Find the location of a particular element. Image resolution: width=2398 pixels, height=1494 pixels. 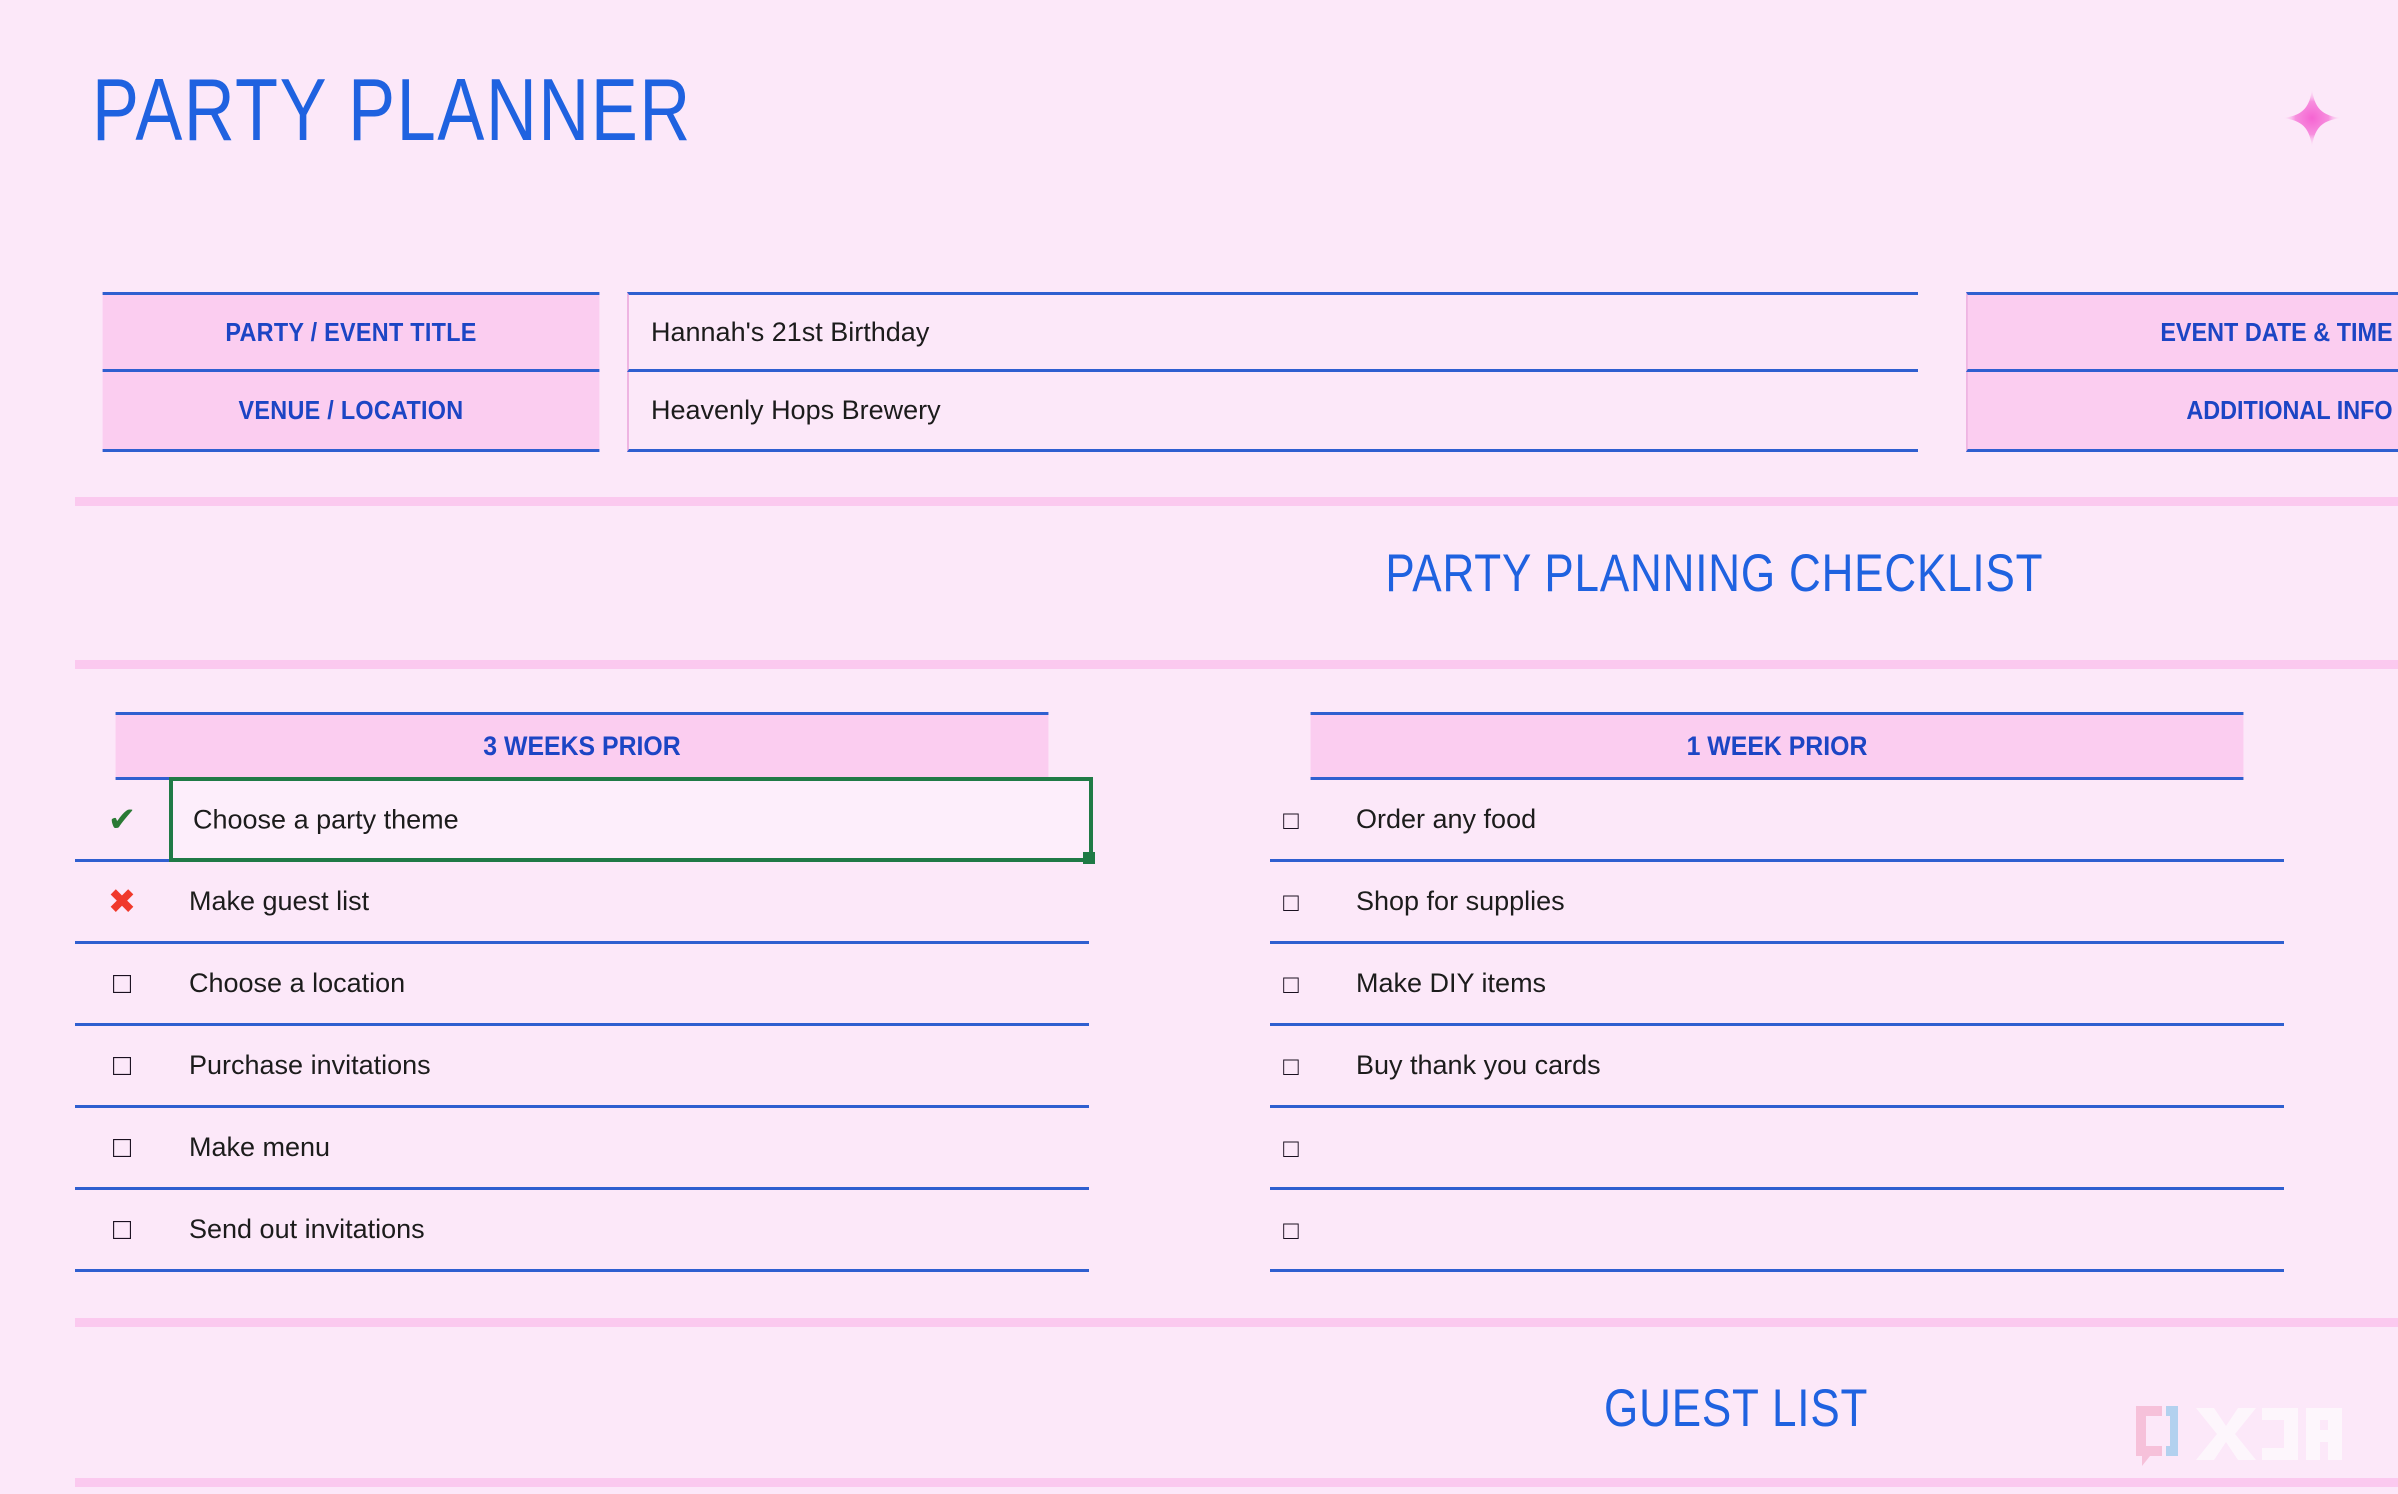

venue-location-label: VENUE / LOCATION is located at coordinates (351, 412).